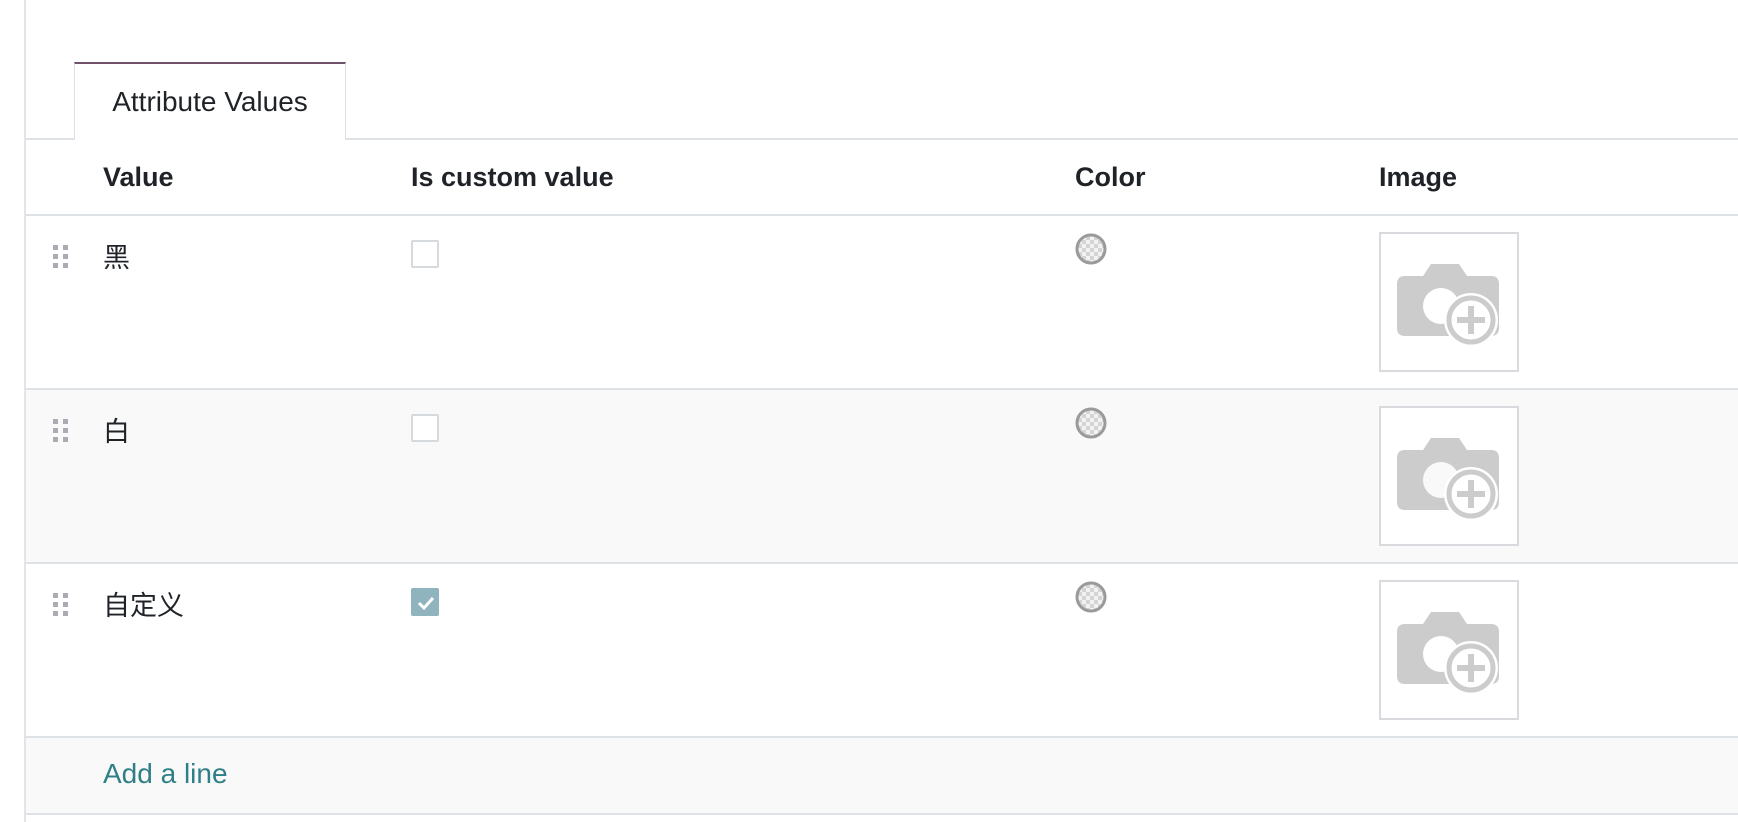  Describe the element at coordinates (143, 603) in the screenshot. I see `value-cell: 自定义` at that location.